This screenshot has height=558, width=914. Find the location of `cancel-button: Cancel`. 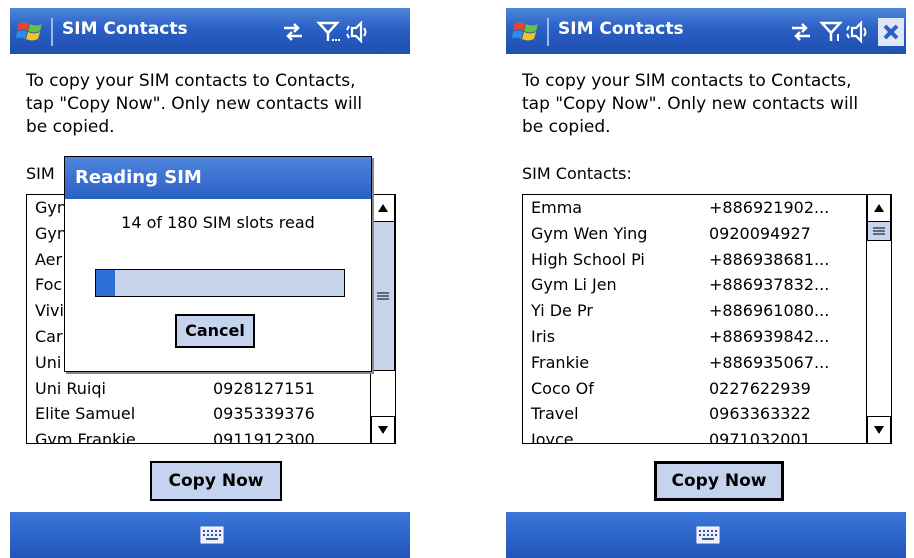

cancel-button: Cancel is located at coordinates (215, 331).